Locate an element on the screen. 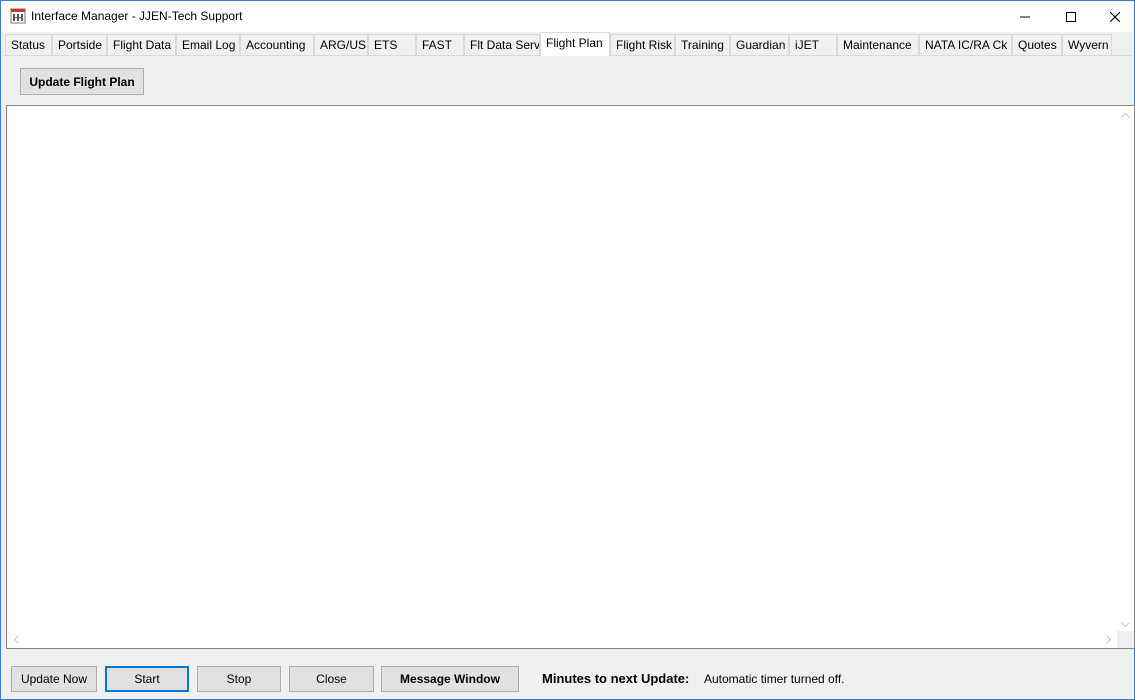  tab-ijet: iJET is located at coordinates (813, 44).